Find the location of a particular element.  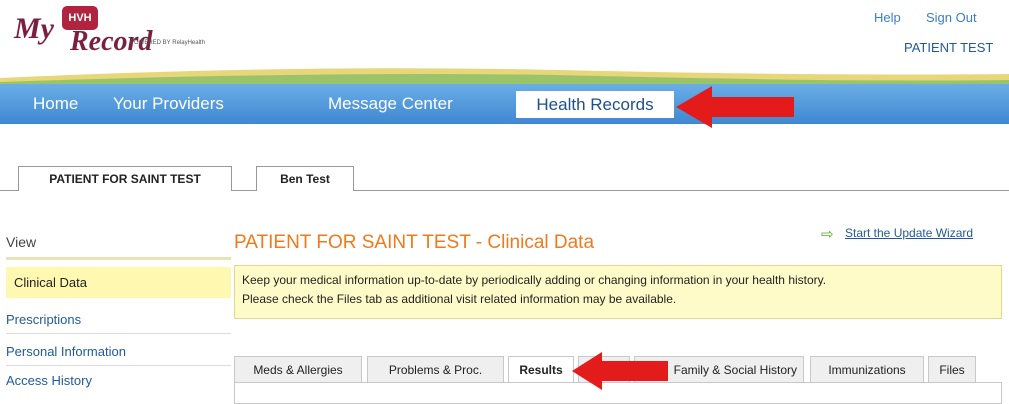

nav-message-center: Message Center is located at coordinates (390, 104).